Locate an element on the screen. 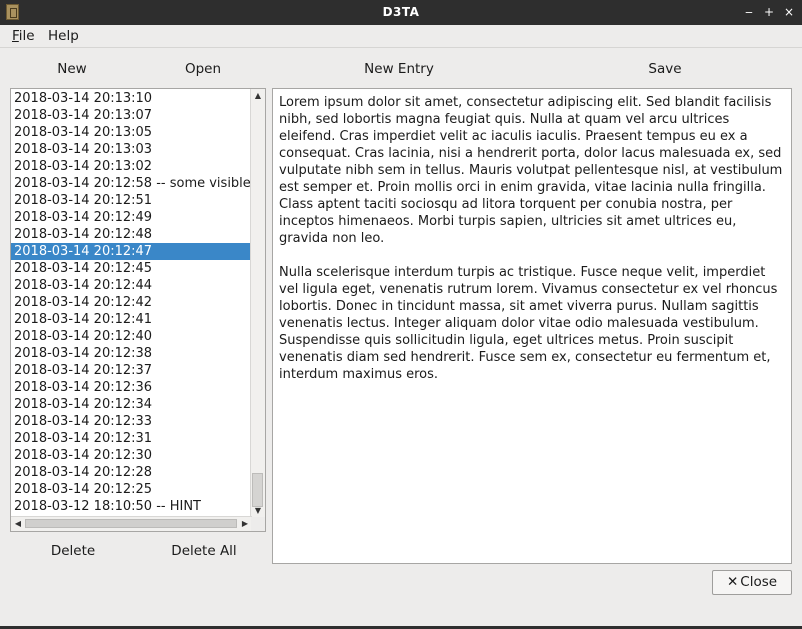 Image resolution: width=802 pixels, height=629 pixels. list-item-selected: 2018-03-14 20:12:47 is located at coordinates (131, 251).